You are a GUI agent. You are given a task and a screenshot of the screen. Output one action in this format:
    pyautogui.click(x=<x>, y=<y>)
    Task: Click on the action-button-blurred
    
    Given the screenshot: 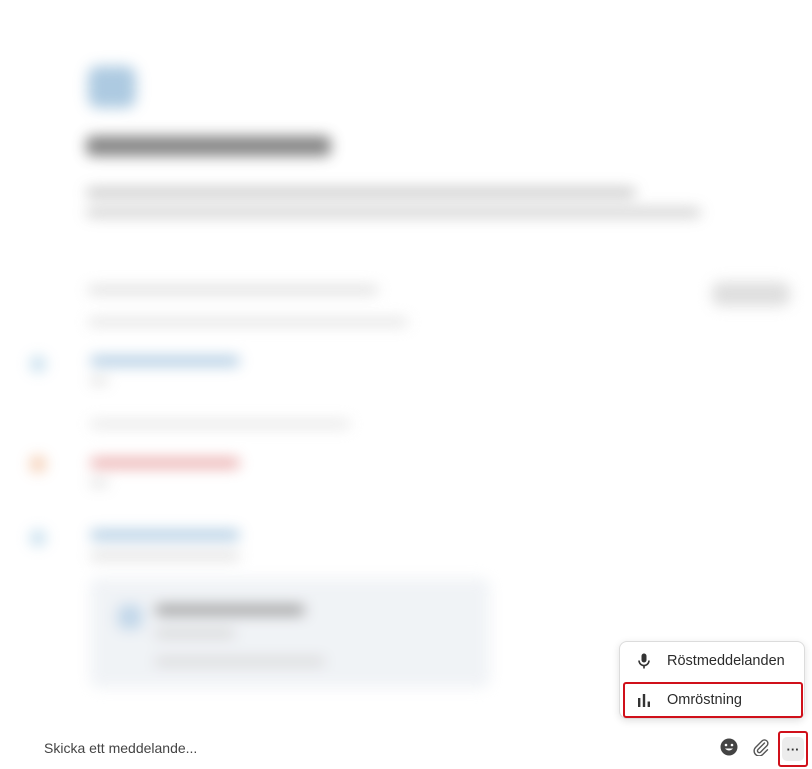 What is the action you would take?
    pyautogui.click(x=751, y=294)
    